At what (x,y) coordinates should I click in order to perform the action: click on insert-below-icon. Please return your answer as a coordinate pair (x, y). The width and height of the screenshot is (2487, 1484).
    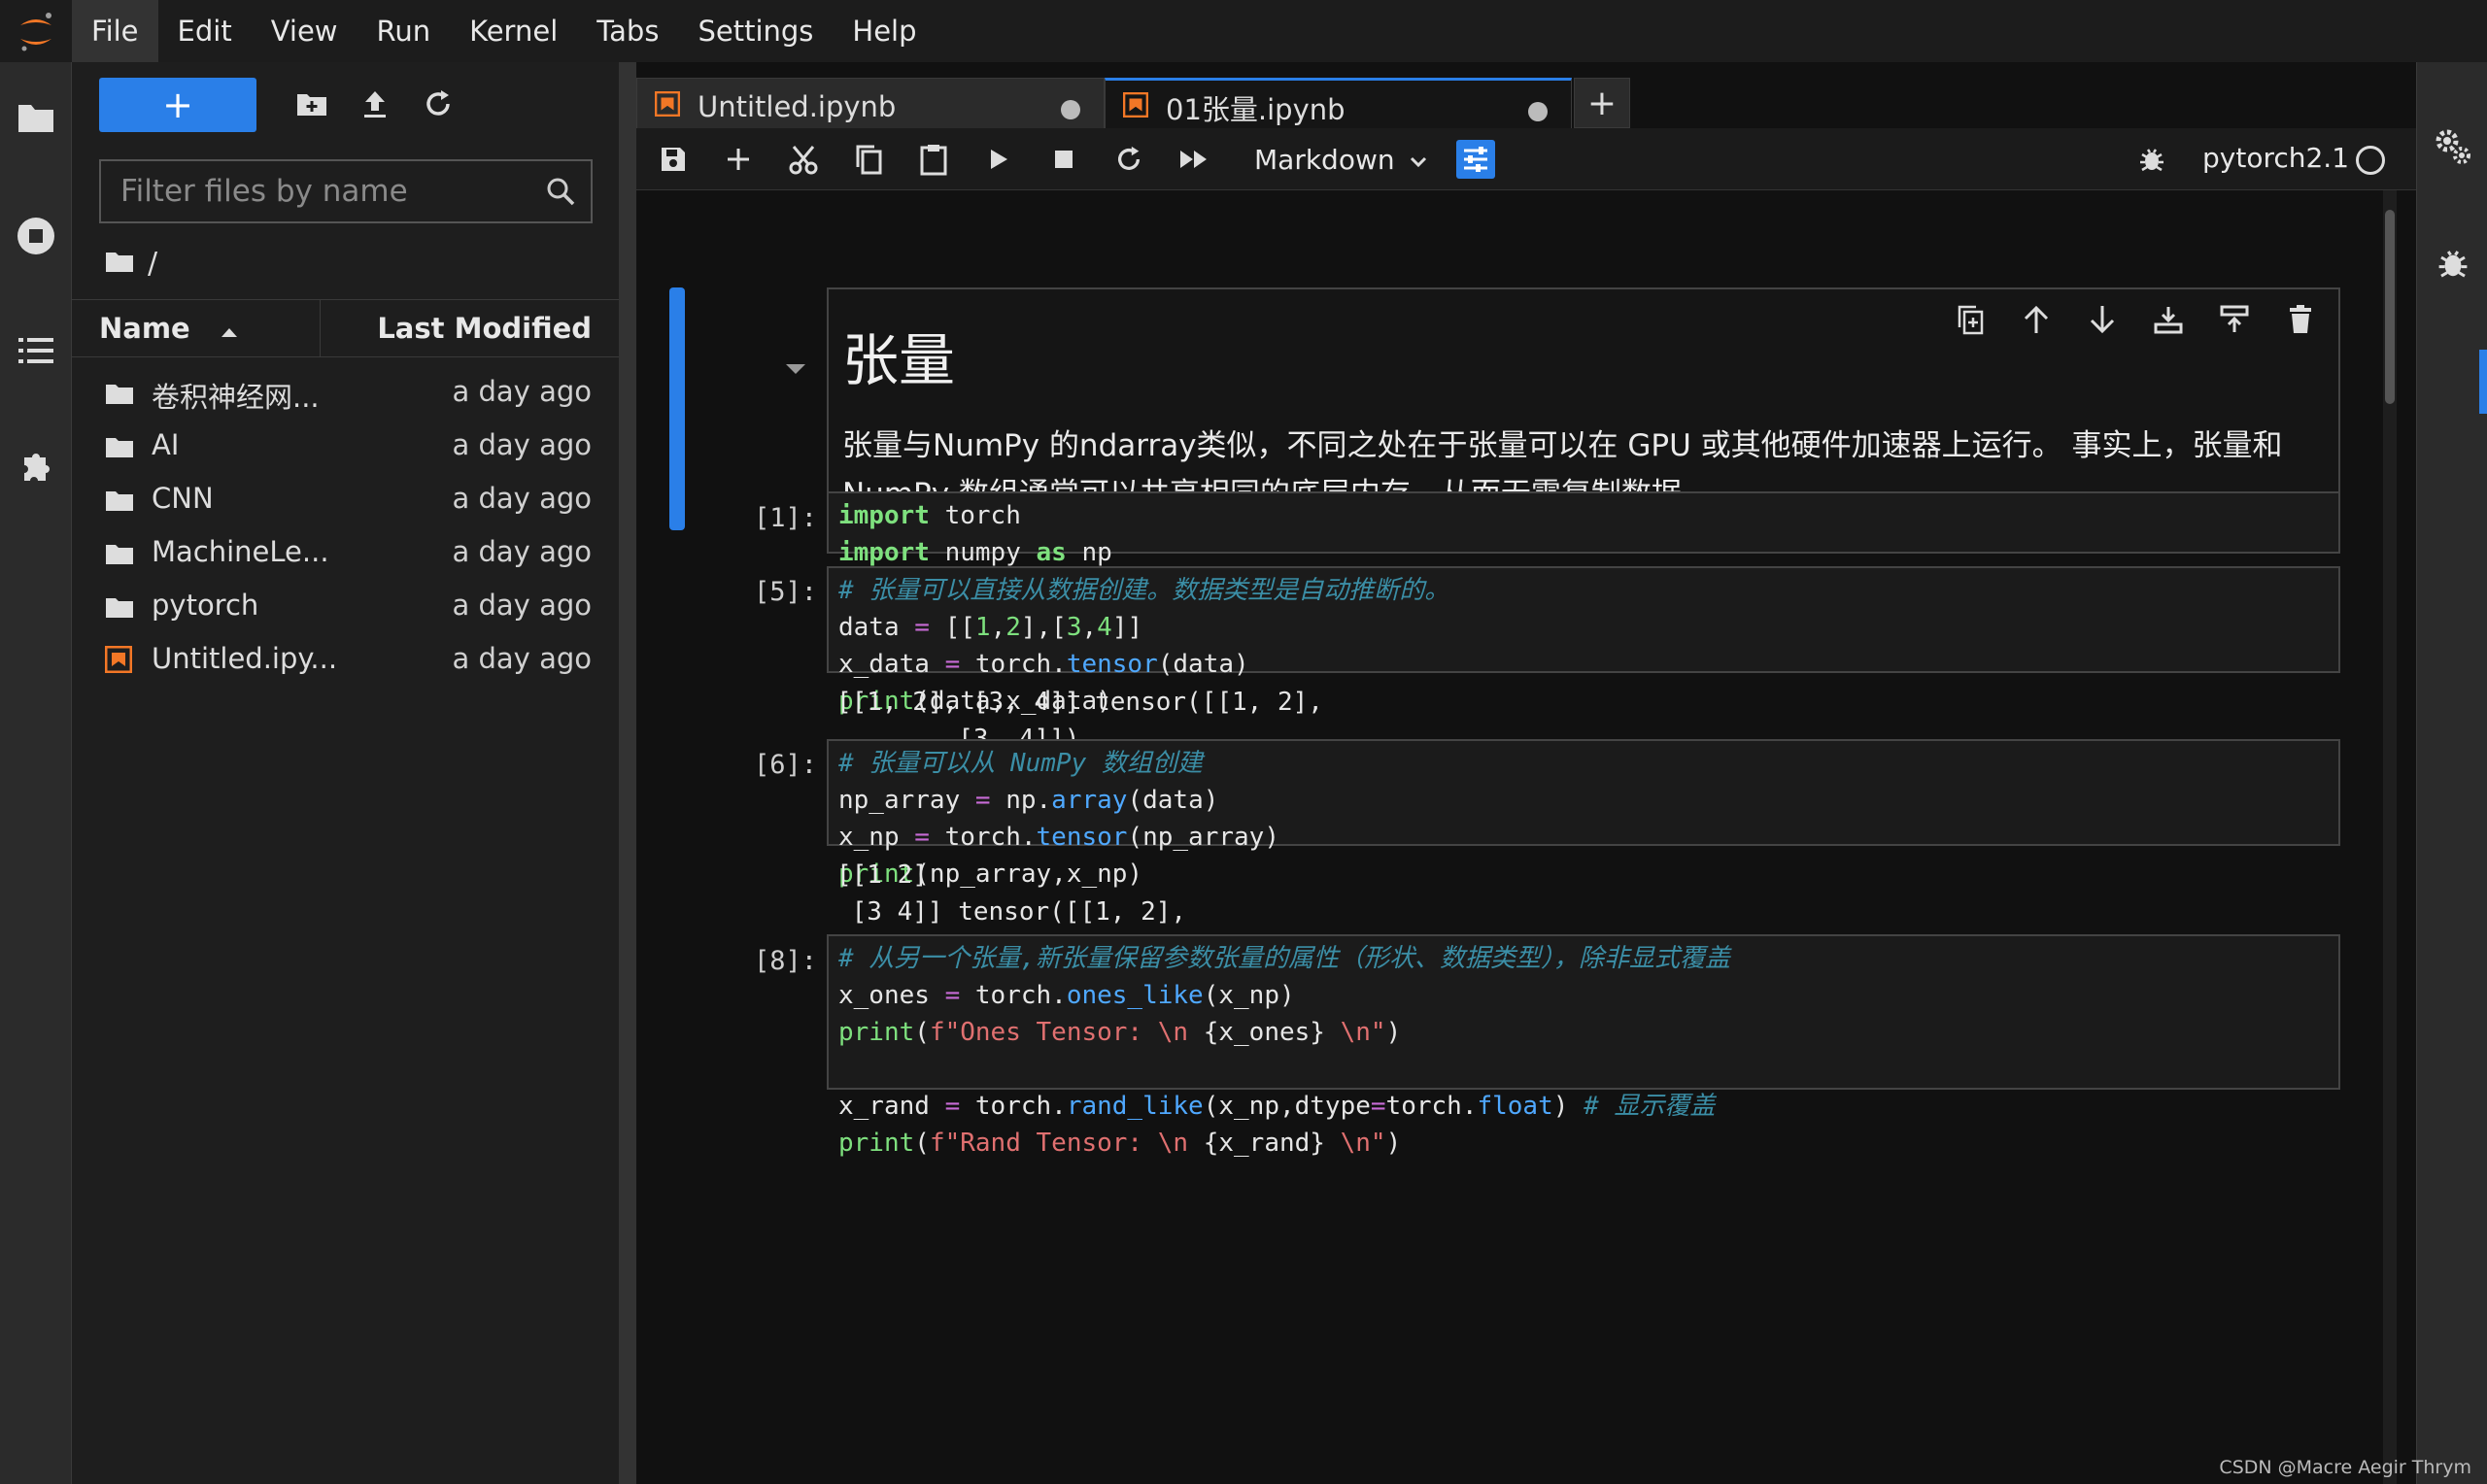
    Looking at the image, I should click on (2168, 319).